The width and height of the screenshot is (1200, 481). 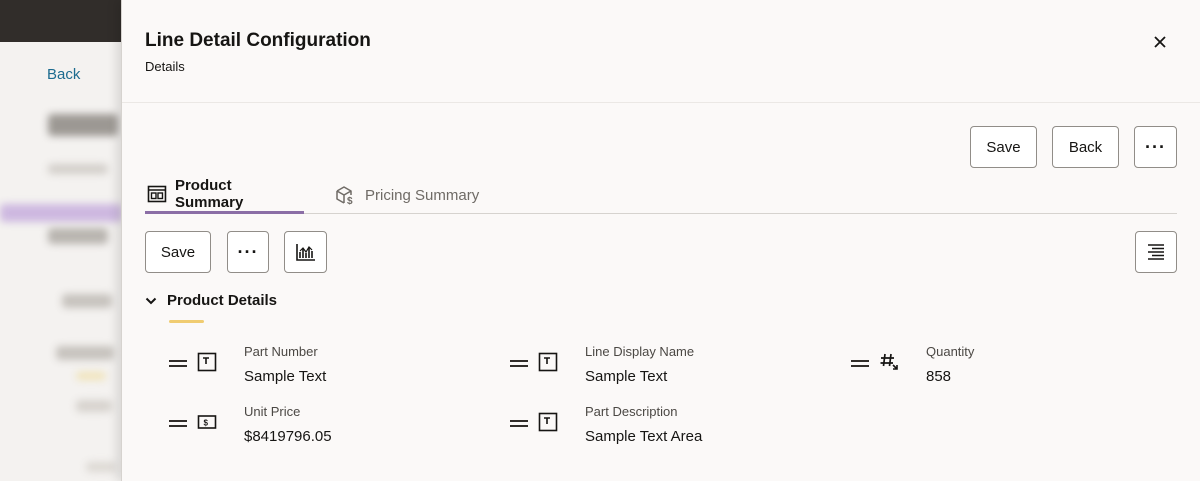 What do you see at coordinates (644, 436) in the screenshot?
I see `field-value: Sample Text Area` at bounding box center [644, 436].